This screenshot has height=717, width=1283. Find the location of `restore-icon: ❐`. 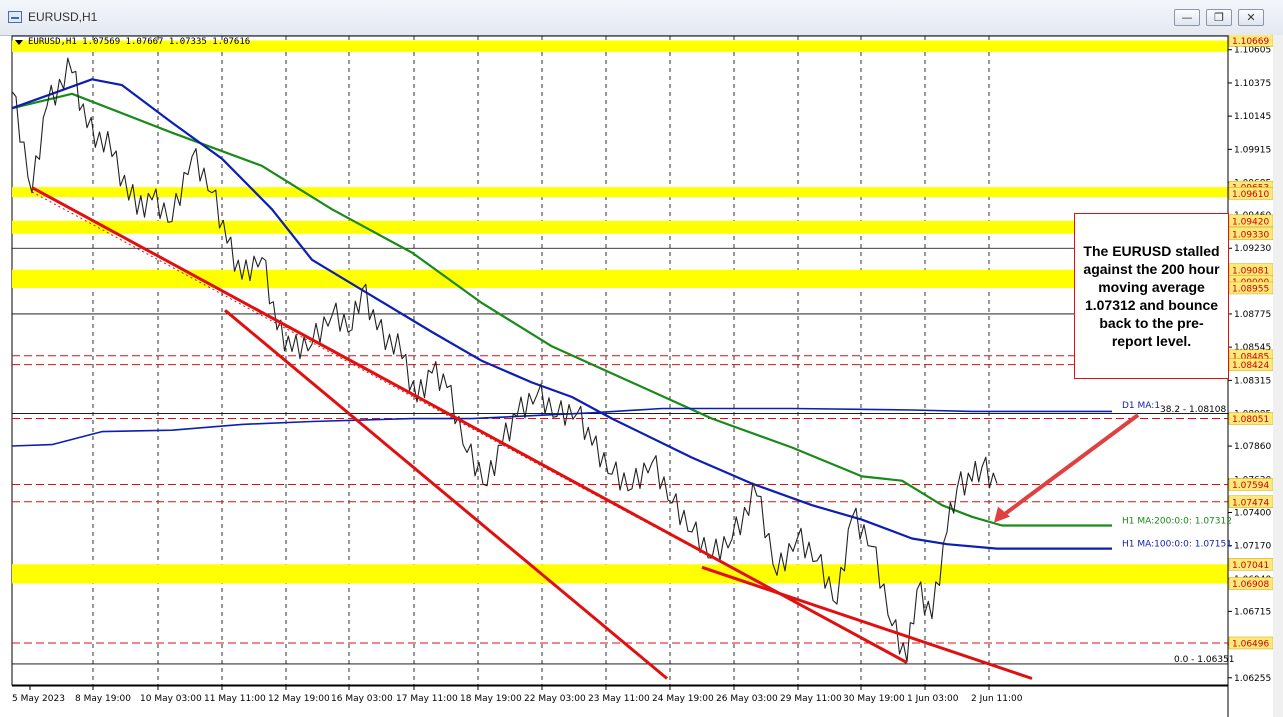

restore-icon: ❐ is located at coordinates (1219, 17).